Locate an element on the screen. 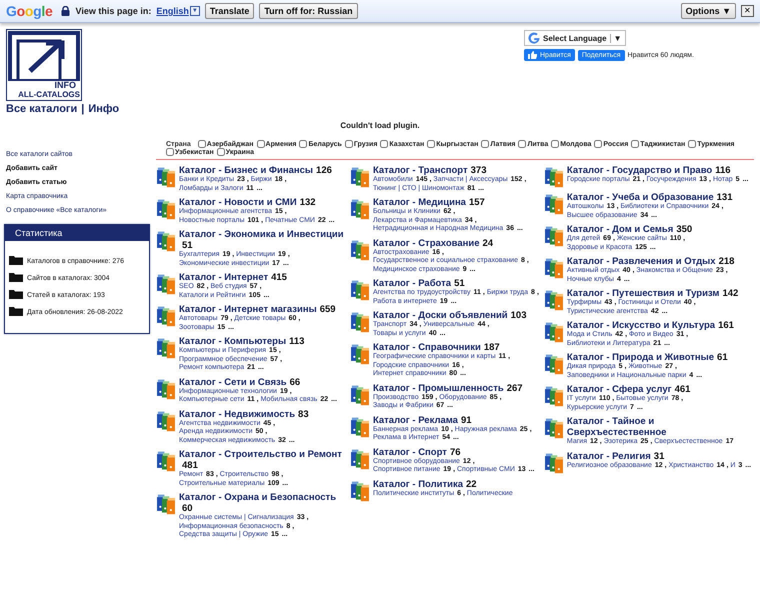 The image size is (760, 600). catalog-link: Каталог - Развлечения и Отдых is located at coordinates (641, 261).